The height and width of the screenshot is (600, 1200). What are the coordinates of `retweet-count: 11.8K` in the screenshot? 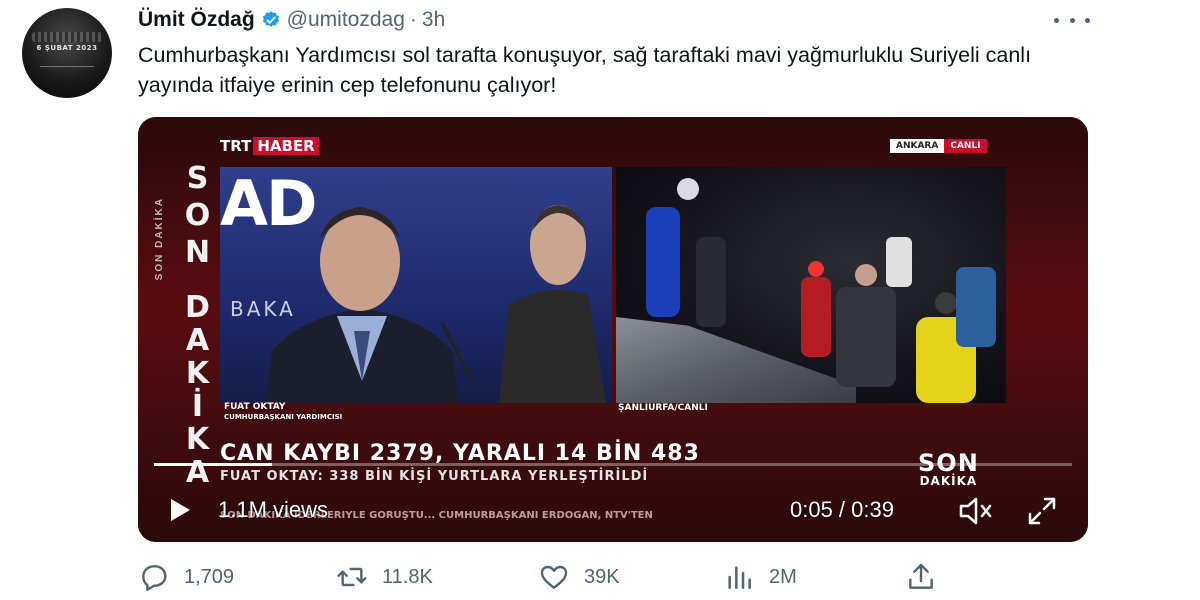 It's located at (407, 576).